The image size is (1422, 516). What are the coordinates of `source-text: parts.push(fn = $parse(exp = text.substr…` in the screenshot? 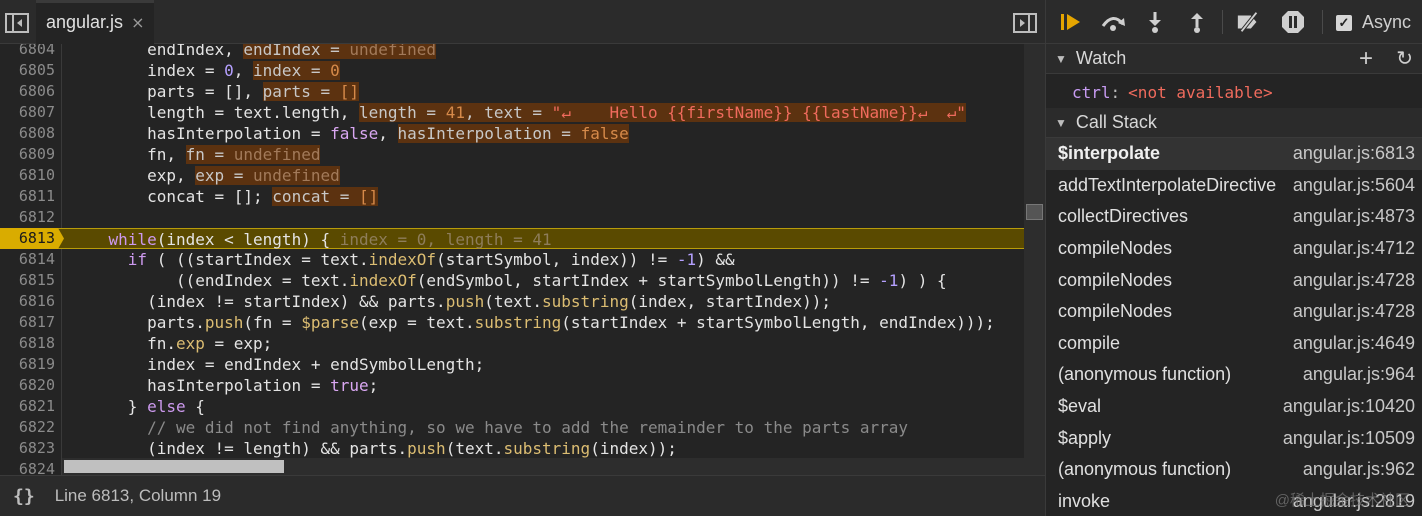 It's located at (532, 322).